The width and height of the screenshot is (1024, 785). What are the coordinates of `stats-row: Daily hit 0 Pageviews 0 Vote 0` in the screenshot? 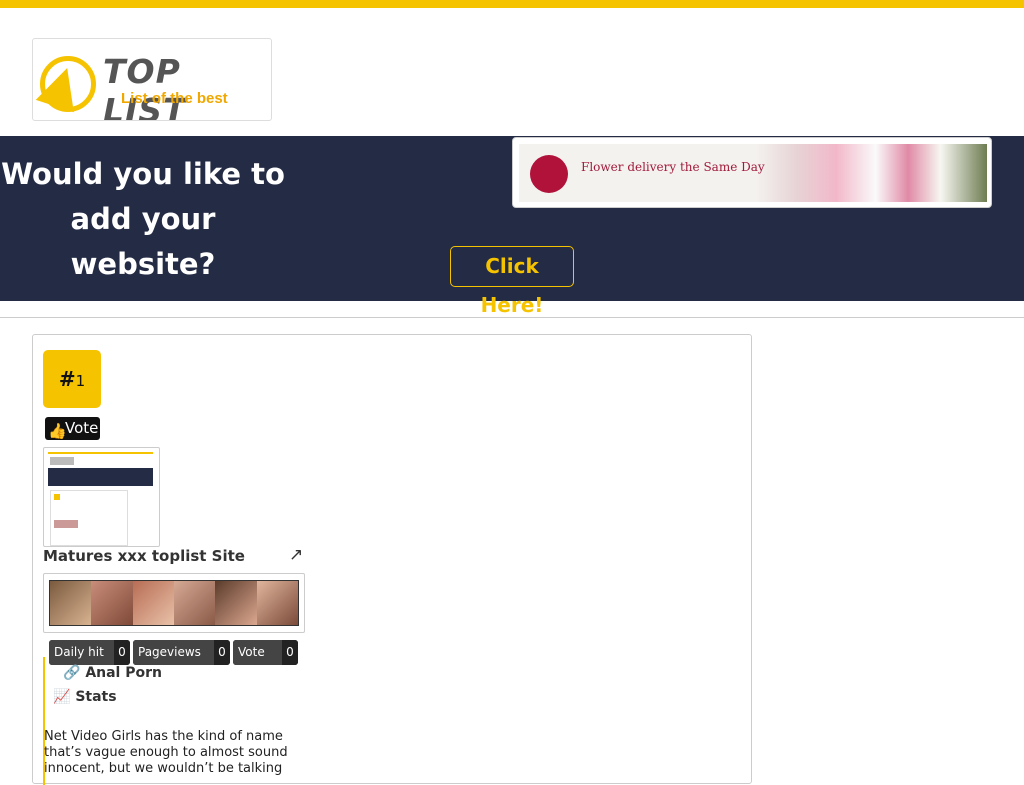 It's located at (173, 652).